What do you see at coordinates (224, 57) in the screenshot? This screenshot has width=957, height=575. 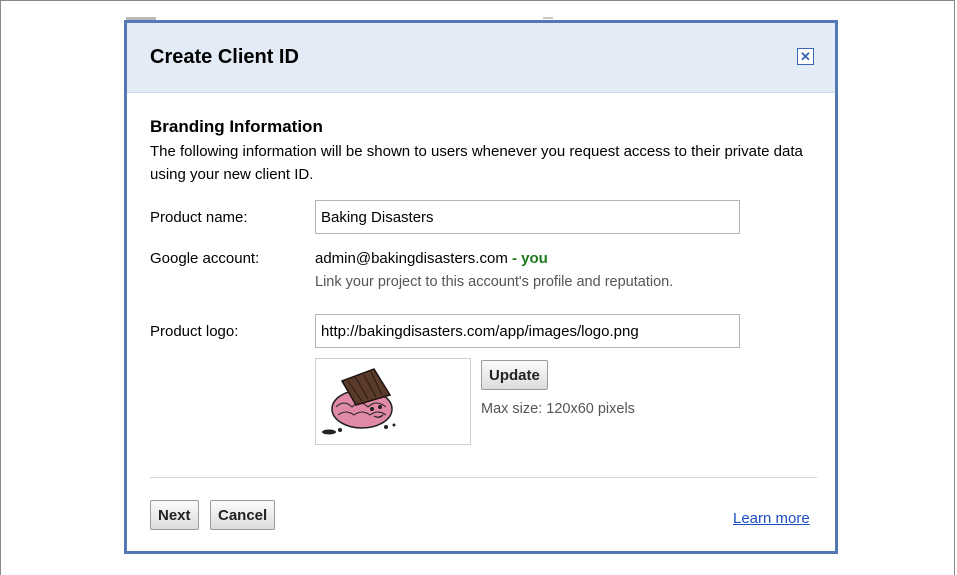 I see `dialog-title: Create Client ID` at bounding box center [224, 57].